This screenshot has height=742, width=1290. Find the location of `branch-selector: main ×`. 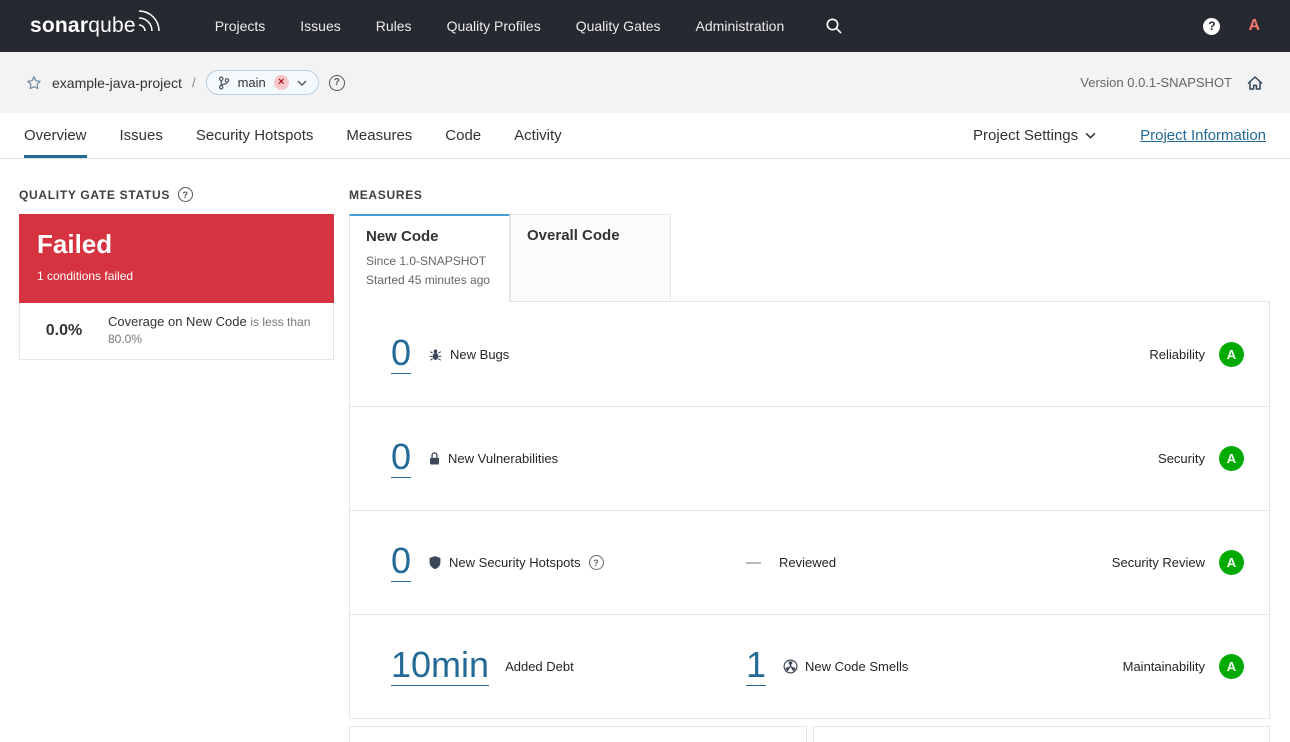

branch-selector: main × is located at coordinates (262, 82).